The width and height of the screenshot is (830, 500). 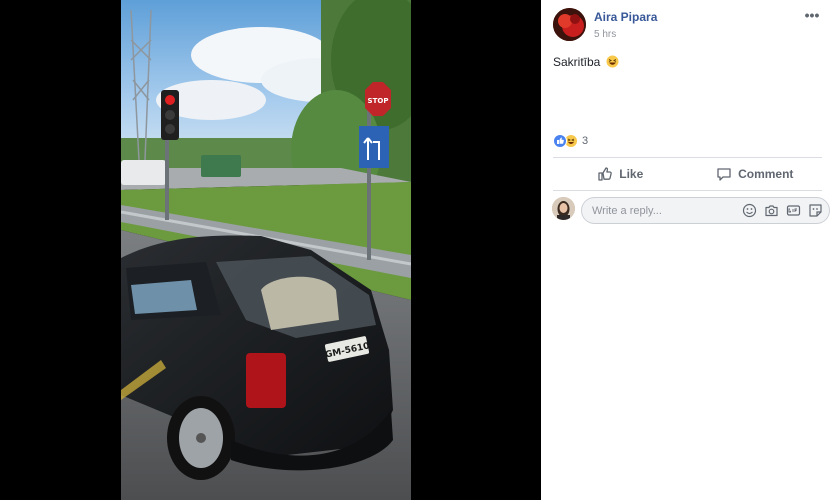 I want to click on comment-label: Comment, so click(x=766, y=174).